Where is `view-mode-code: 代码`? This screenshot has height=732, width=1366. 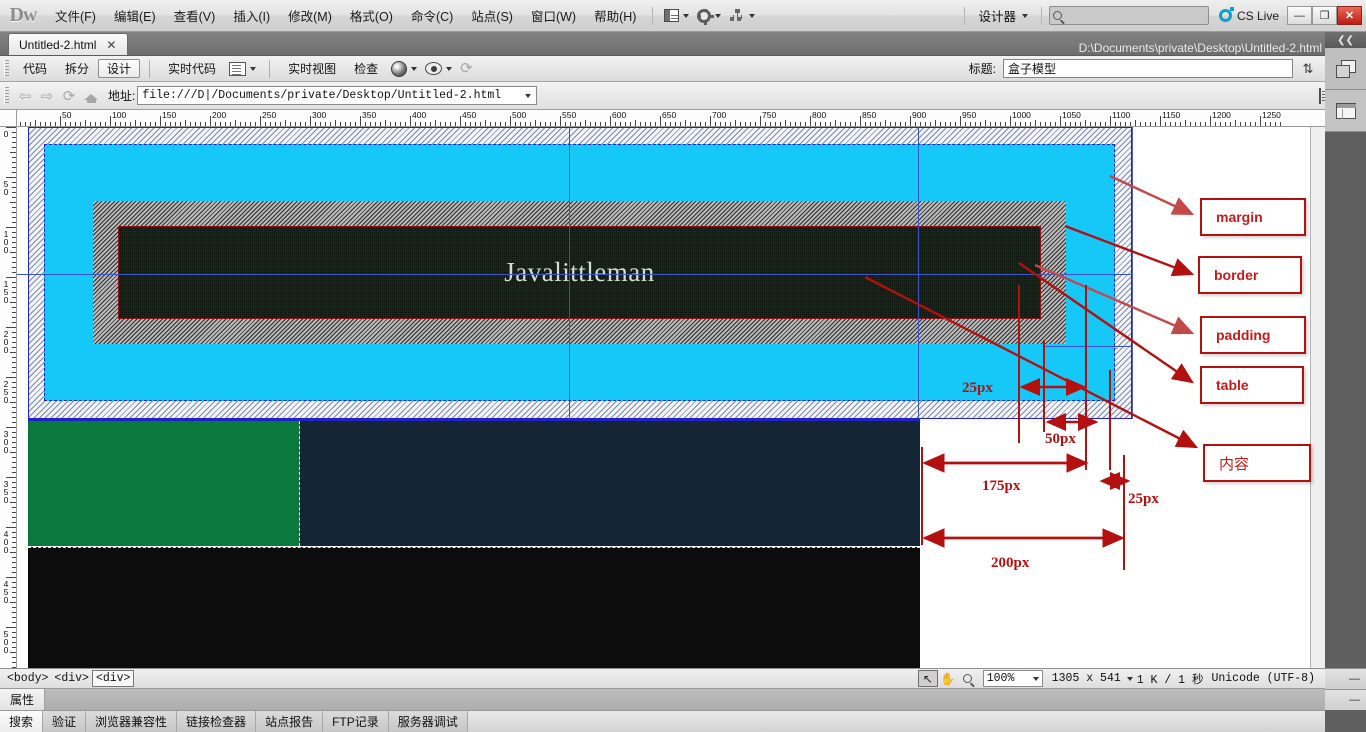
view-mode-code: 代码 is located at coordinates (35, 68).